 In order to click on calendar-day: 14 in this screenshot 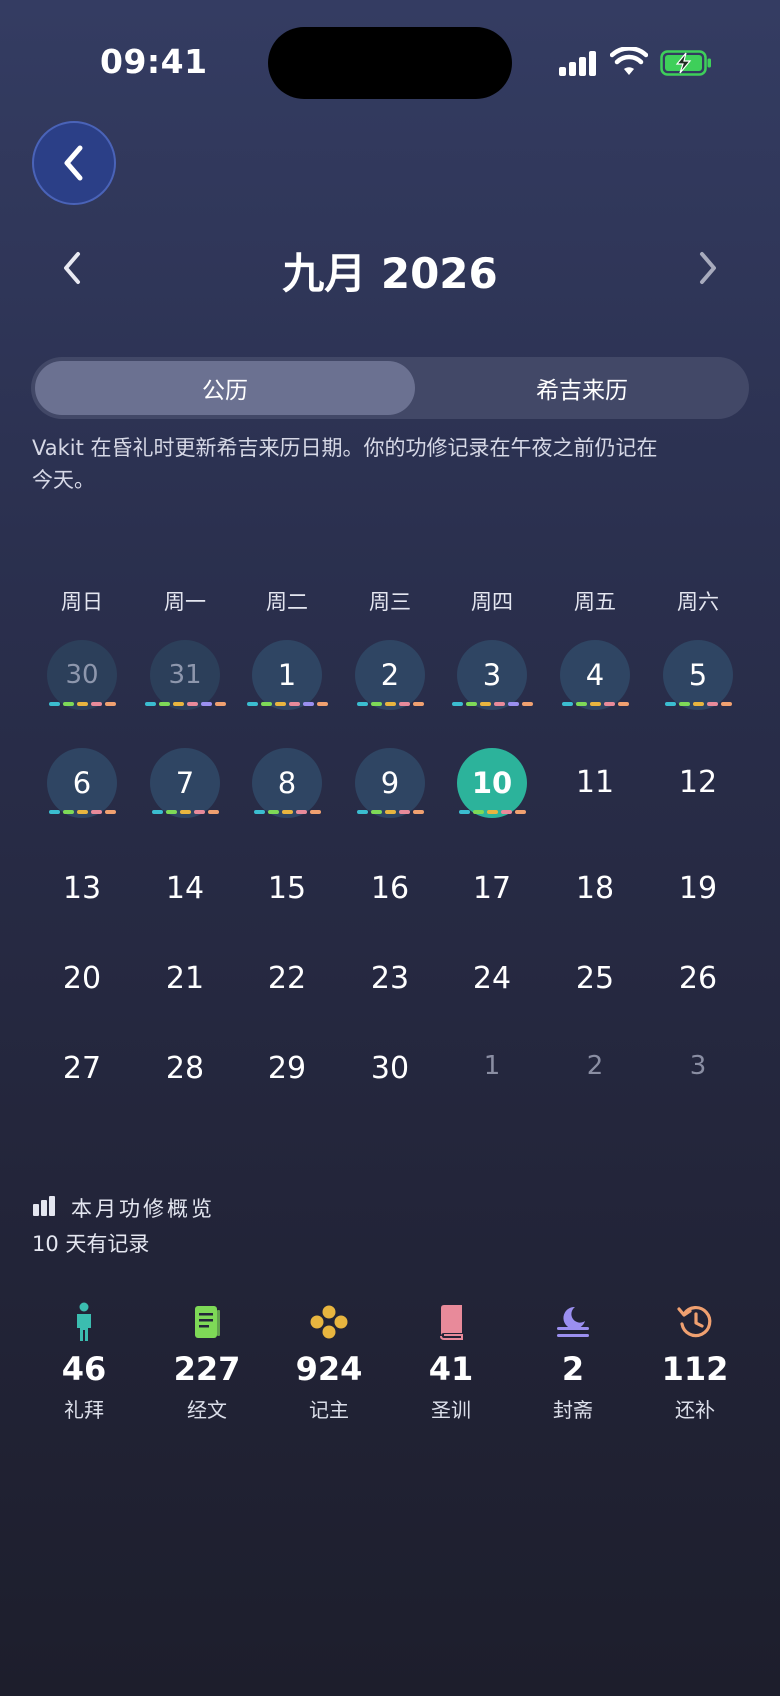, I will do `click(185, 888)`.